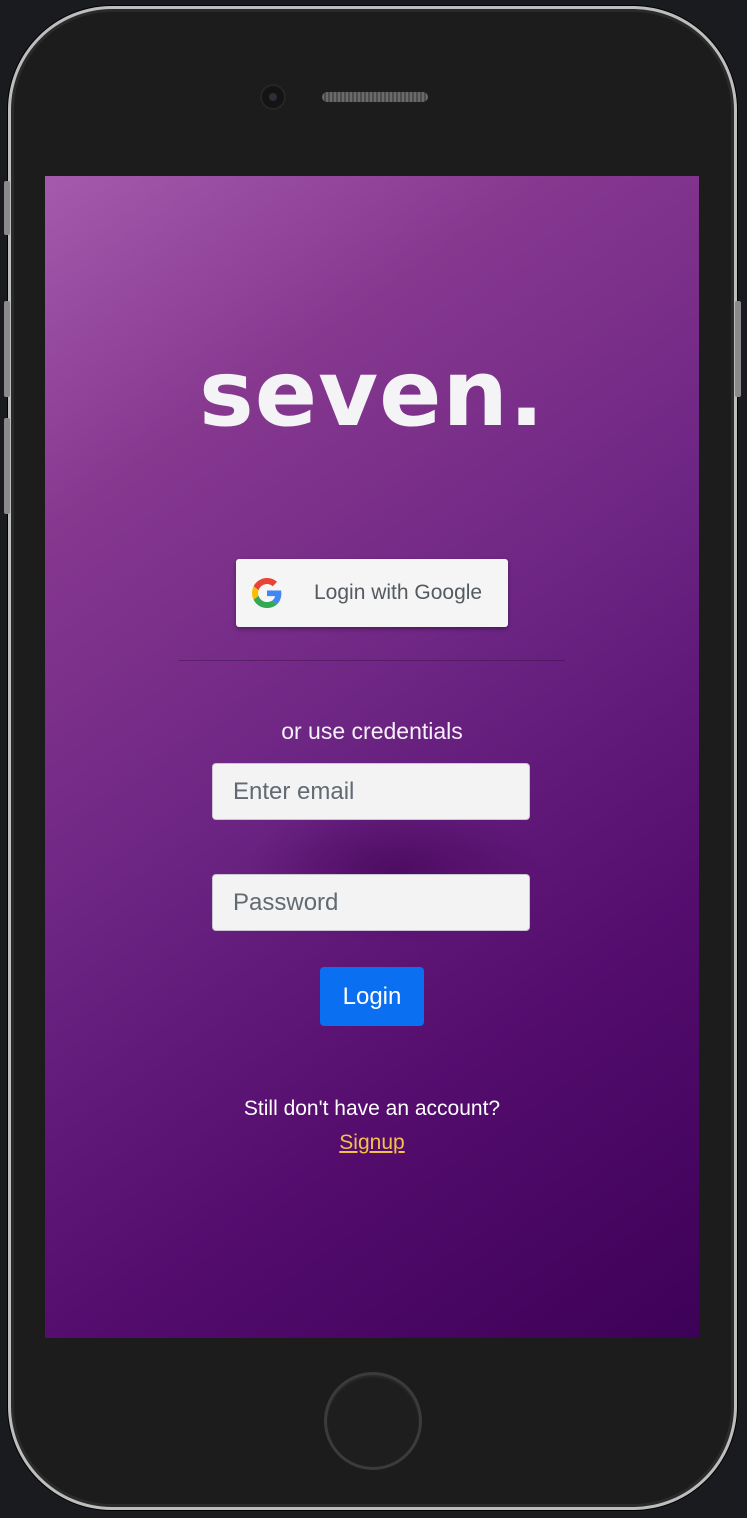 Image resolution: width=747 pixels, height=1518 pixels. I want to click on login-with-google-button: Login with Google, so click(372, 593).